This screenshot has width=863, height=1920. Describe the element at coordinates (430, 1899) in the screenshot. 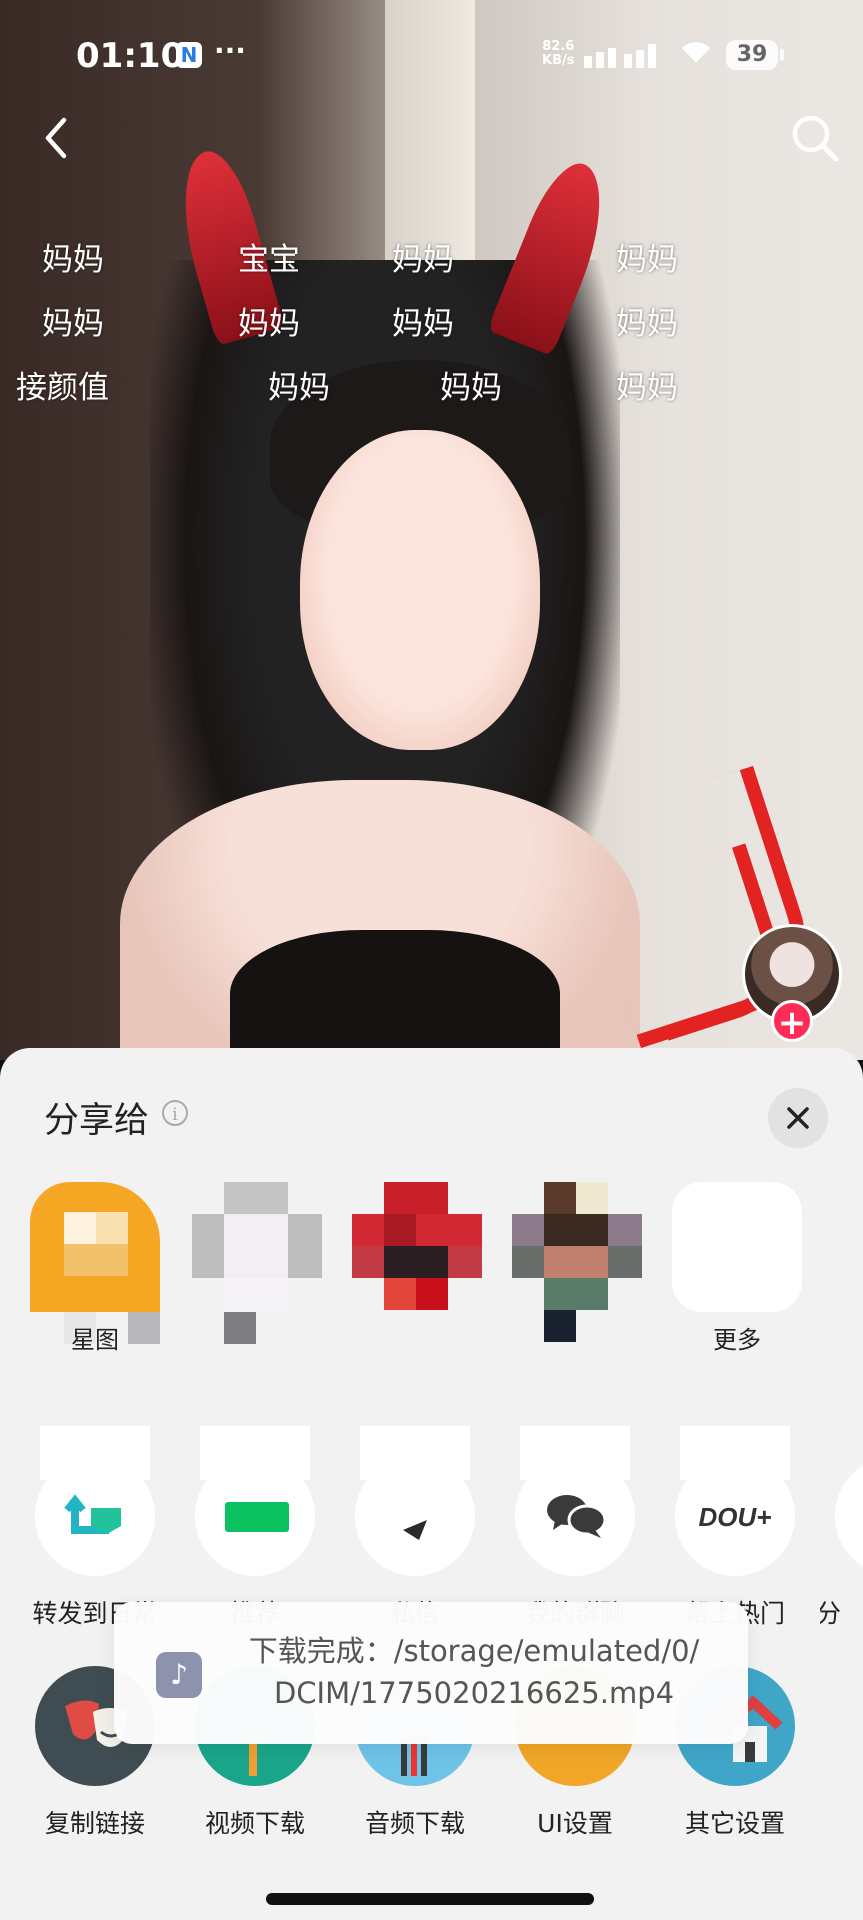

I see `home-indicator` at that location.